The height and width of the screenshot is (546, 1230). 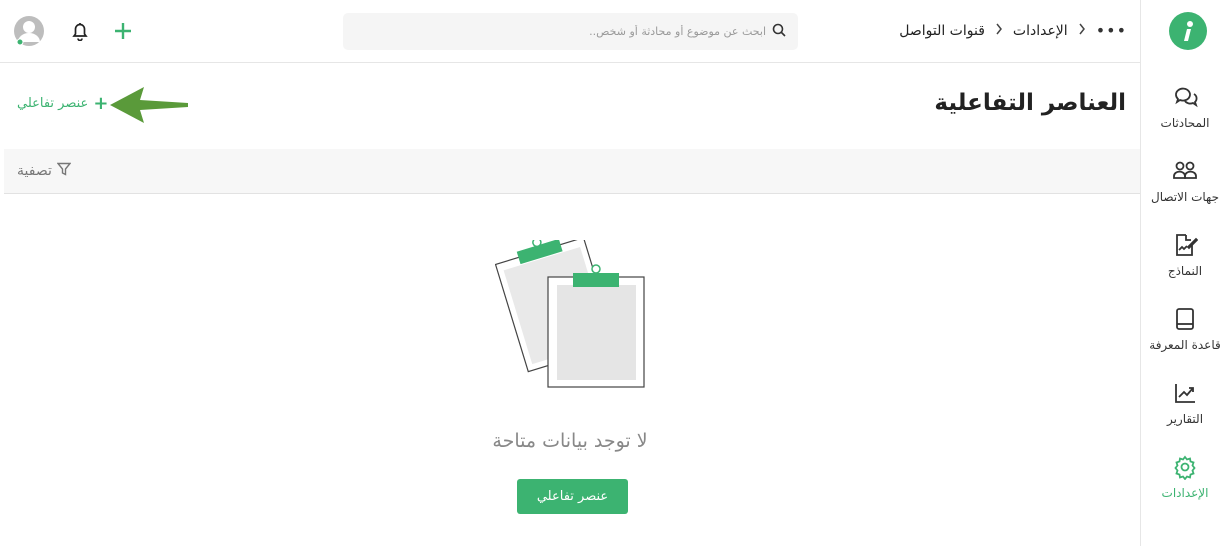 I want to click on more-menu-button: •••, so click(x=1111, y=30).